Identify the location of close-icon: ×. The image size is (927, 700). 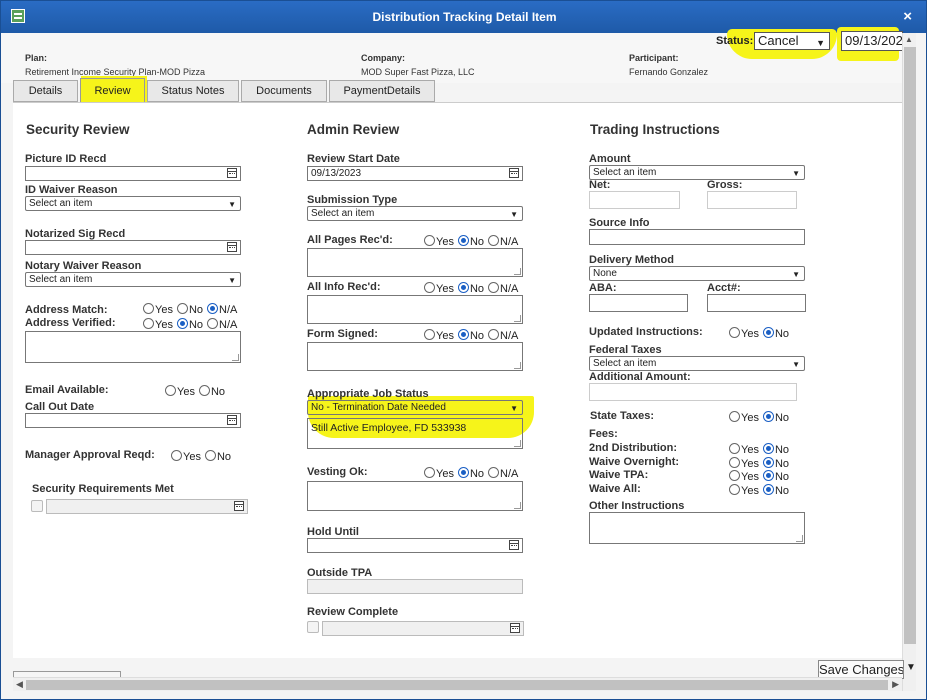
(907, 16).